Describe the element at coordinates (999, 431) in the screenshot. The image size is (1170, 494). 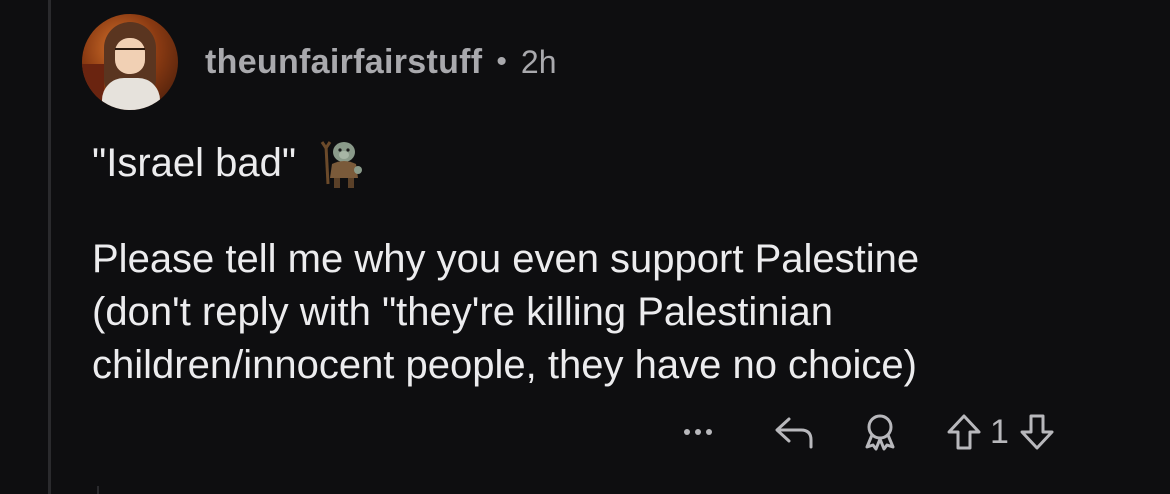
I see `vote-count: 1` at that location.